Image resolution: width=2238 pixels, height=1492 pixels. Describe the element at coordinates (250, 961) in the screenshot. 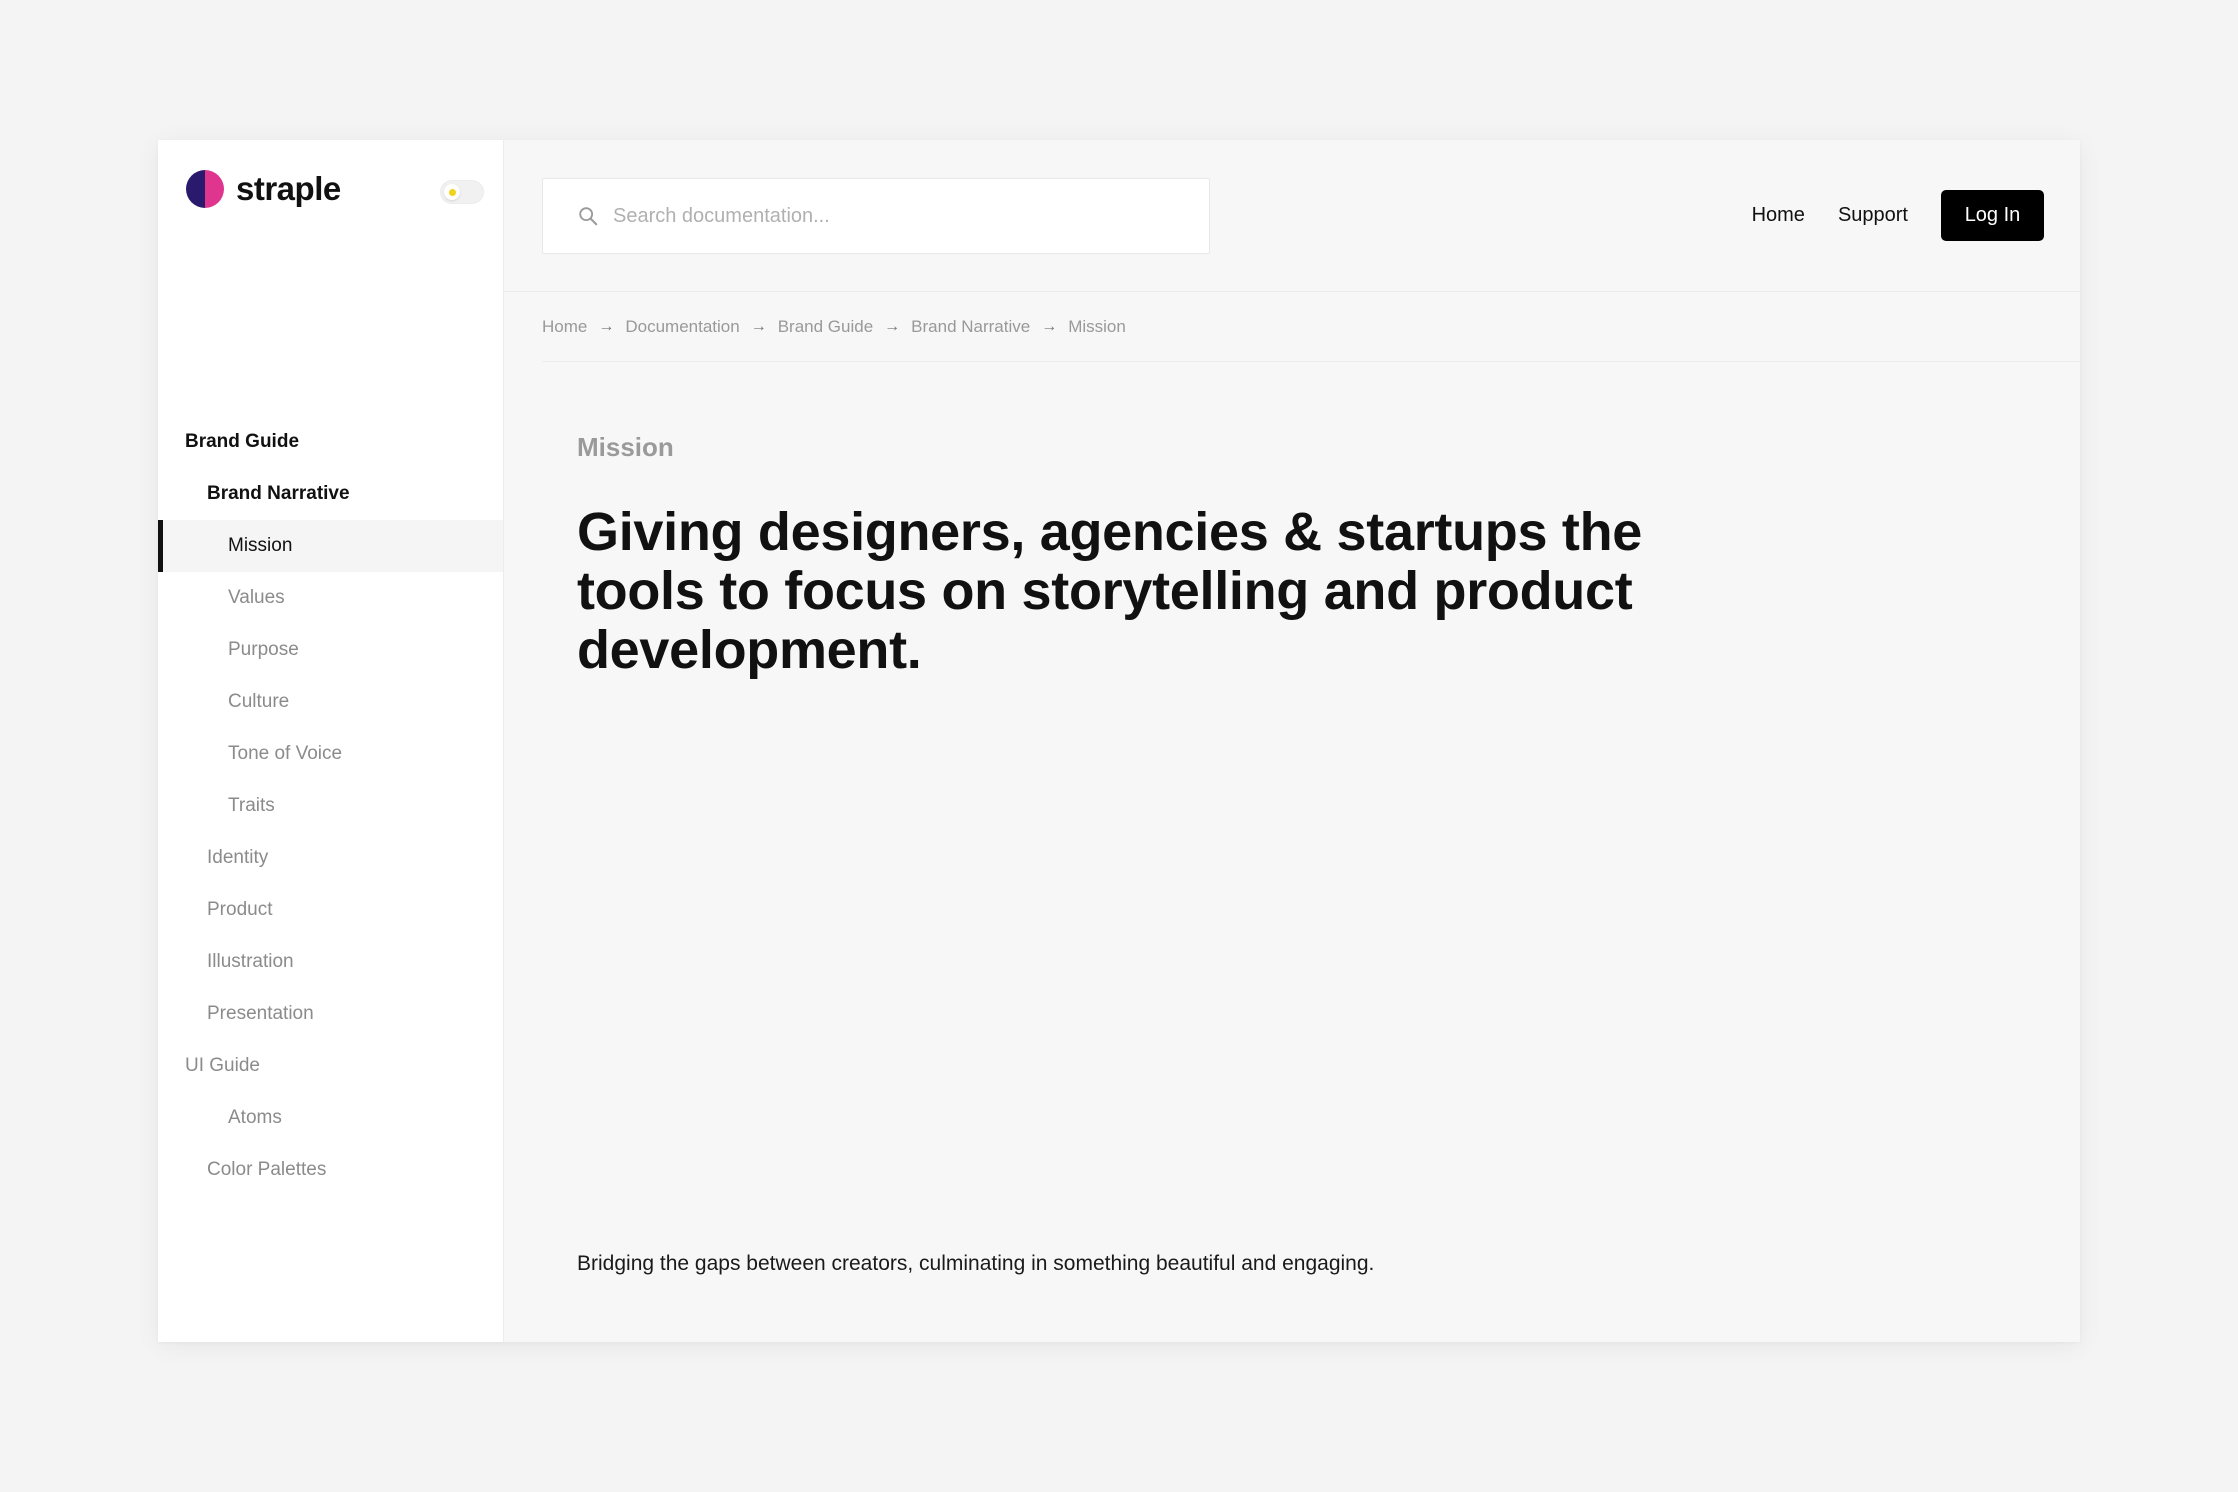

I see `sidebar-item-label: Illustration` at that location.